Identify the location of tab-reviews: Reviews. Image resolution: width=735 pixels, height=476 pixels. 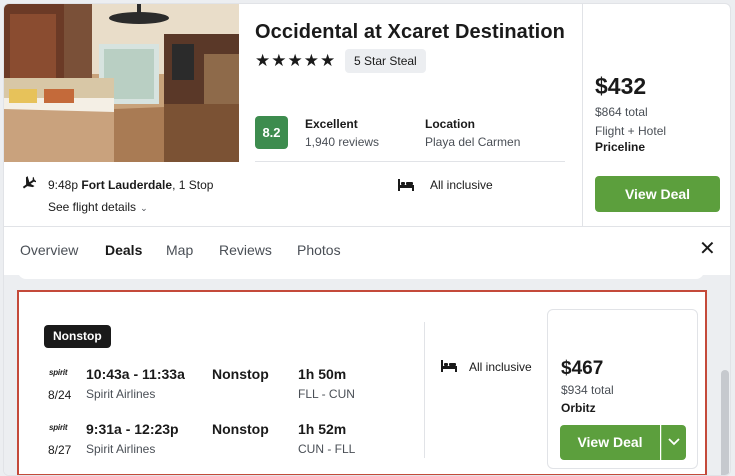
(245, 250).